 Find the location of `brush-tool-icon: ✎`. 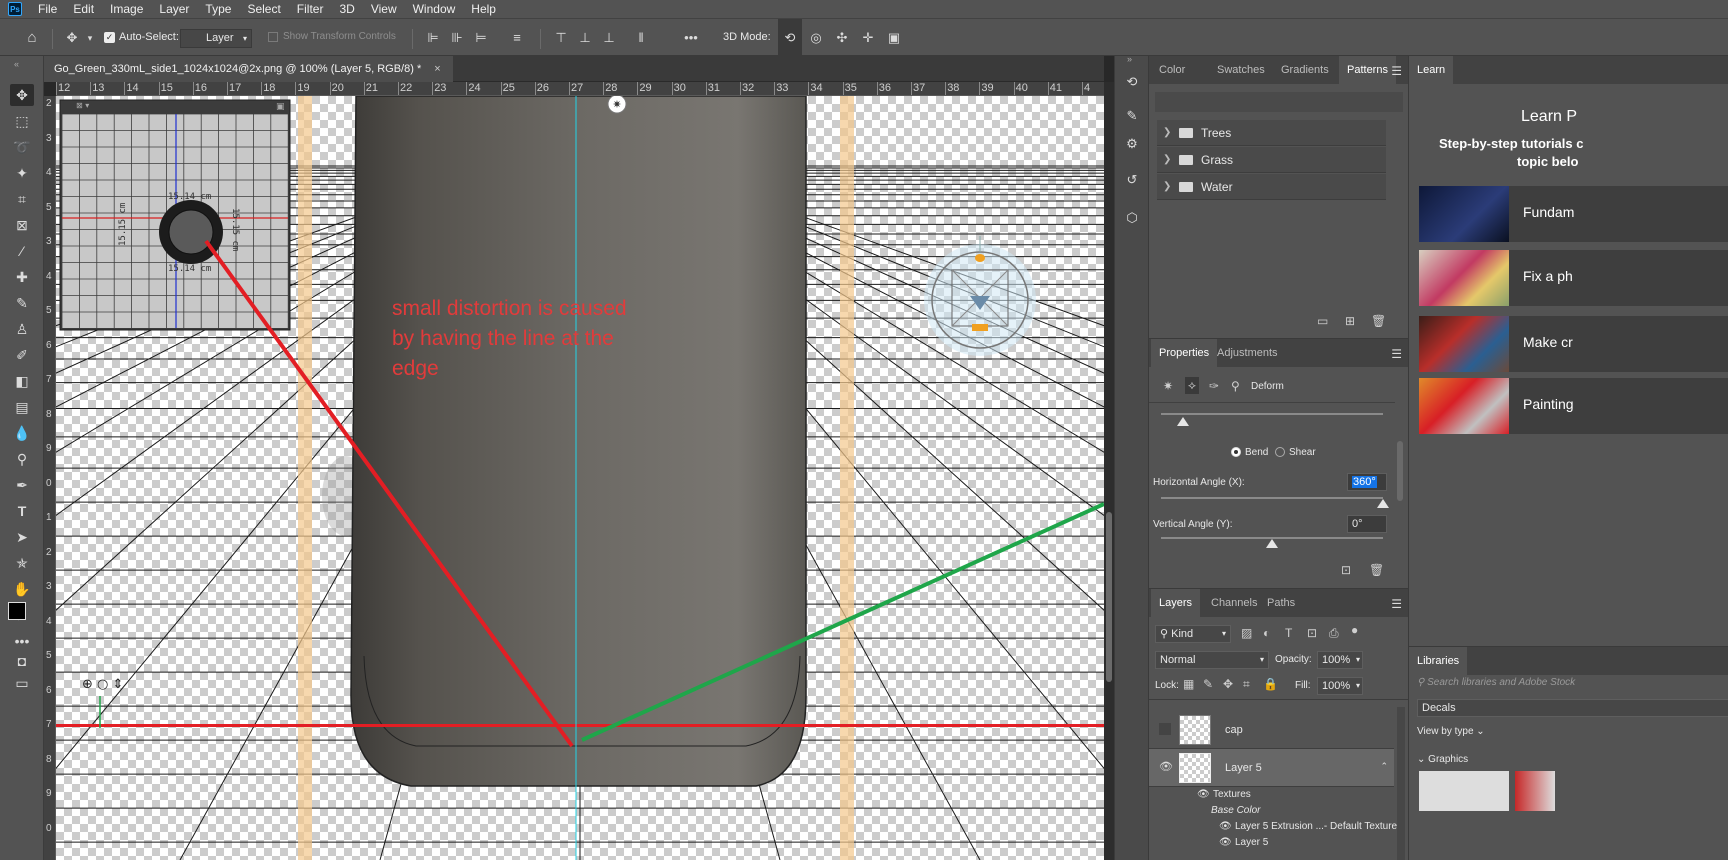

brush-tool-icon: ✎ is located at coordinates (22, 303).